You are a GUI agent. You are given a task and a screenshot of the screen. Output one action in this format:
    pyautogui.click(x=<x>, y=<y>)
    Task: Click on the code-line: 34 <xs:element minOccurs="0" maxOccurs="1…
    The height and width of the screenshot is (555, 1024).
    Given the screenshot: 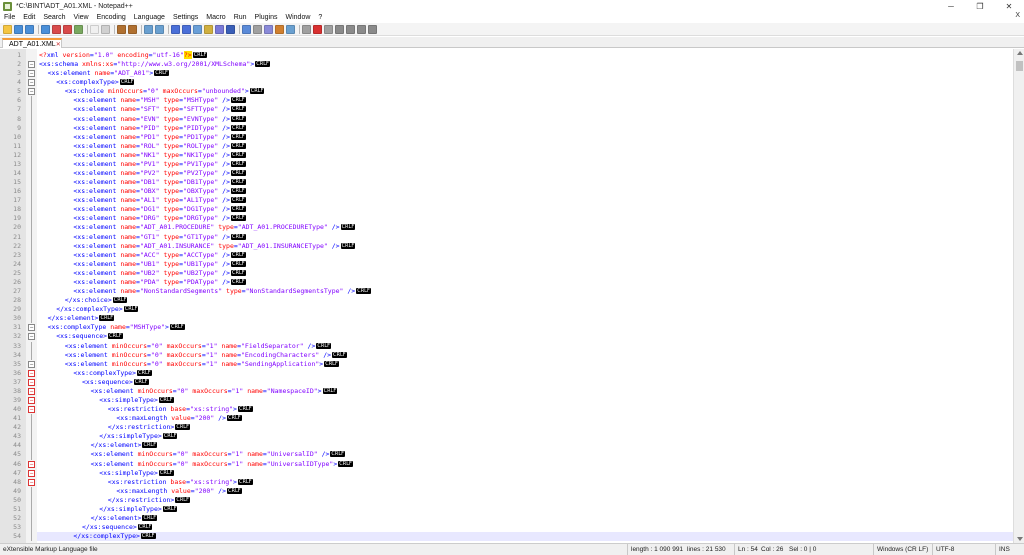 What is the action you would take?
    pyautogui.click(x=513, y=355)
    